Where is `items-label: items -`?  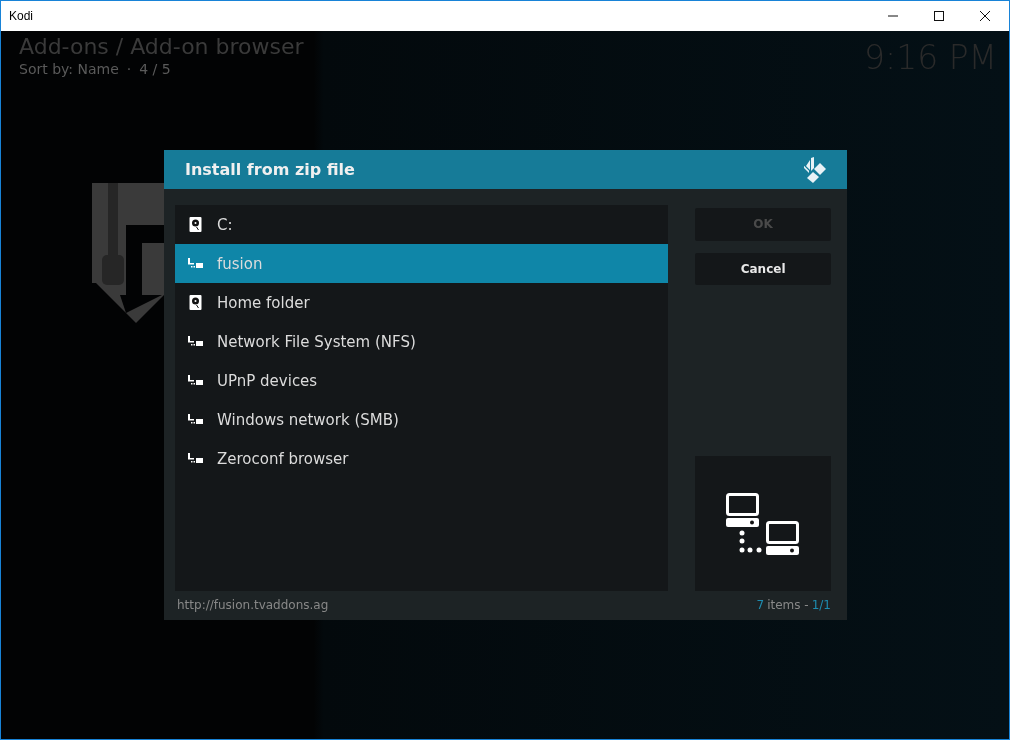
items-label: items - is located at coordinates (788, 605).